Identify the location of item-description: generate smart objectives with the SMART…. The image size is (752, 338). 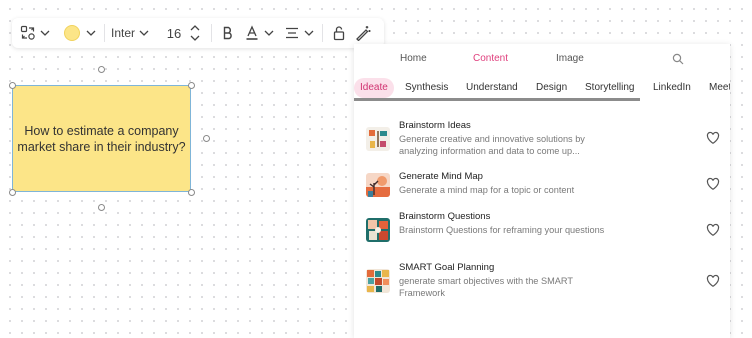
(486, 287).